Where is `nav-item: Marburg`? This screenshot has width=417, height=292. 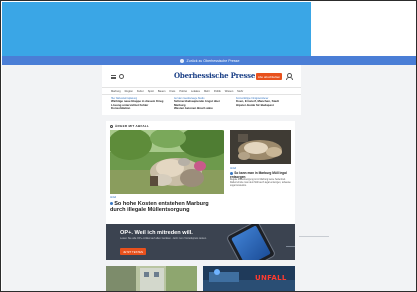 nav-item: Marburg is located at coordinates (116, 91).